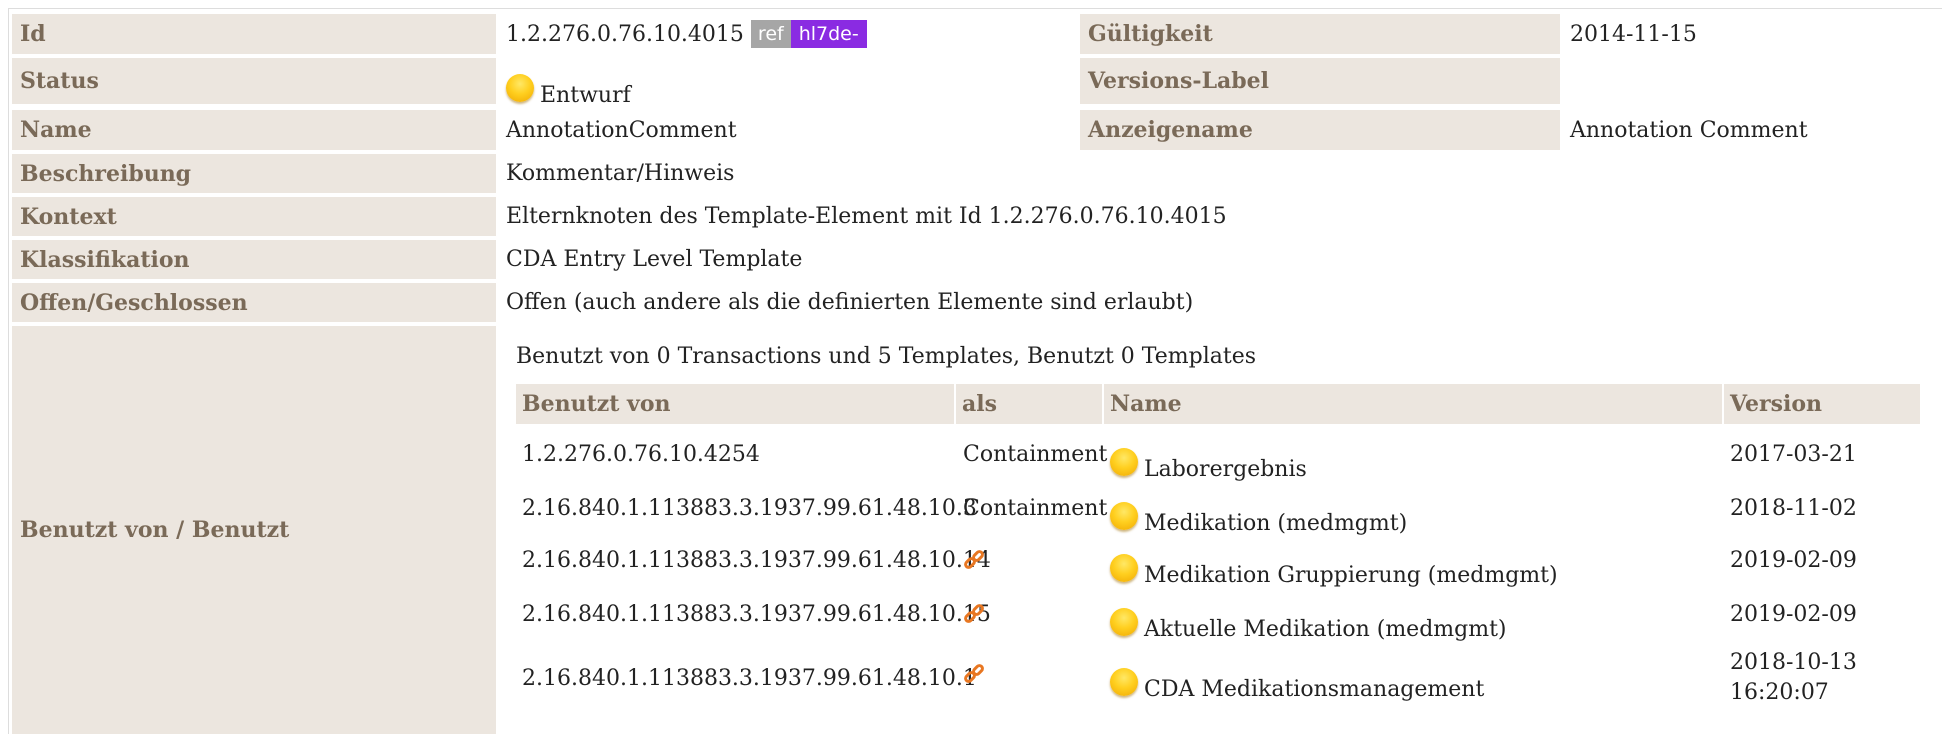 The image size is (1942, 734). Describe the element at coordinates (1413, 404) in the screenshot. I see `col-header-name: Name` at that location.